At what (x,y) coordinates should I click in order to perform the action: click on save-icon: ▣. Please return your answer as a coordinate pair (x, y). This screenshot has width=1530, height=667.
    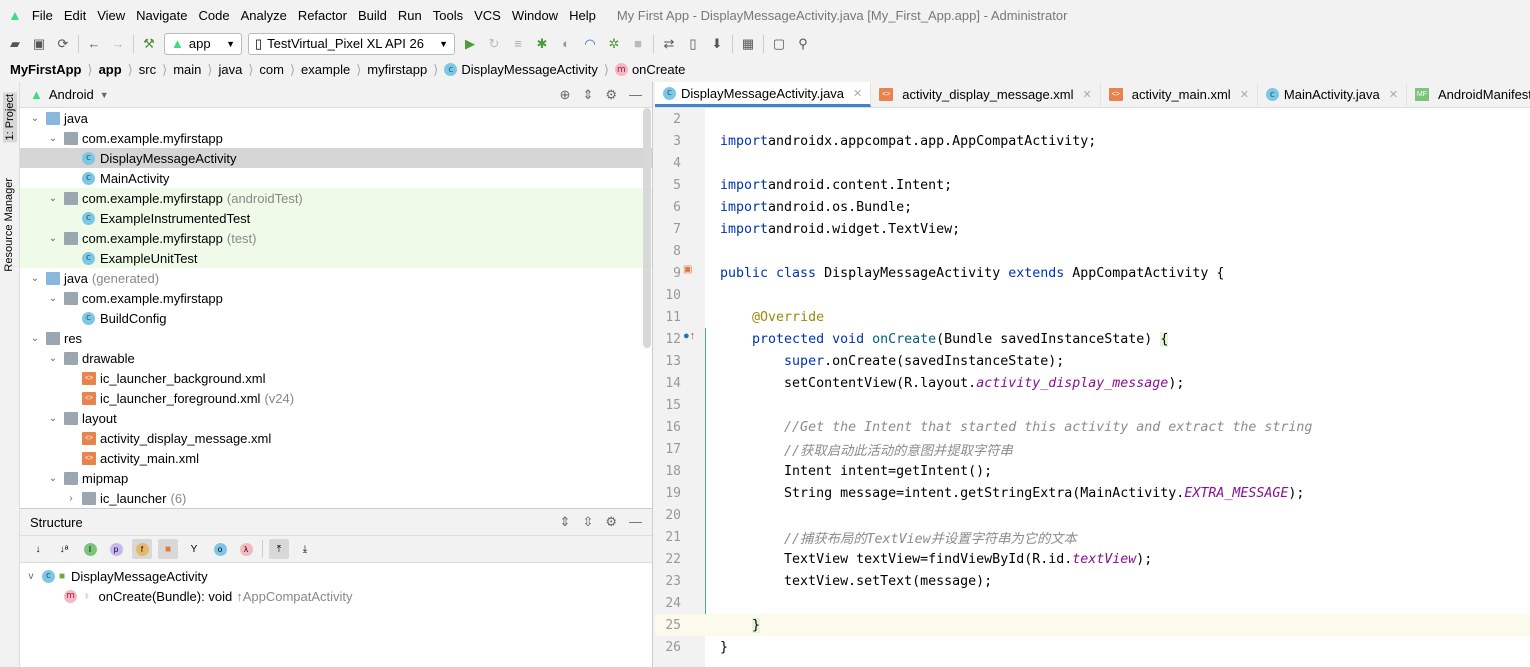
    Looking at the image, I should click on (39, 44).